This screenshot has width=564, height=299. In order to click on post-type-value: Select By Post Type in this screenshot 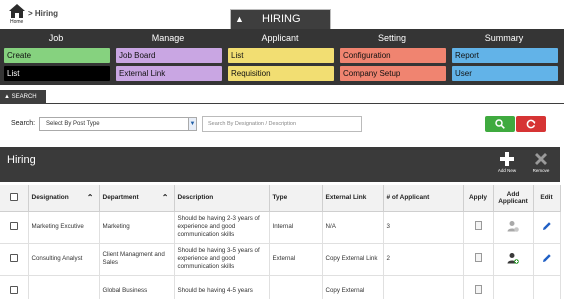, I will do `click(73, 124)`.